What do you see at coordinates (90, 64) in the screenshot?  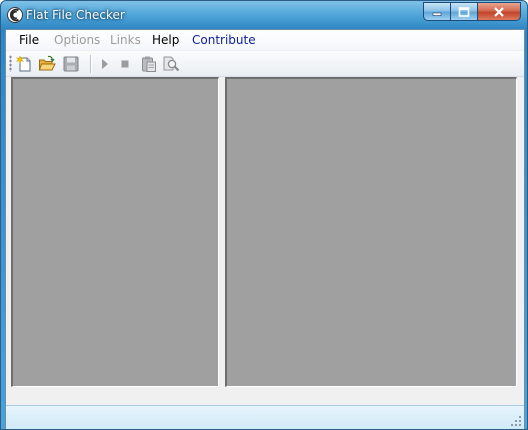 I see `toolbar-separator` at bounding box center [90, 64].